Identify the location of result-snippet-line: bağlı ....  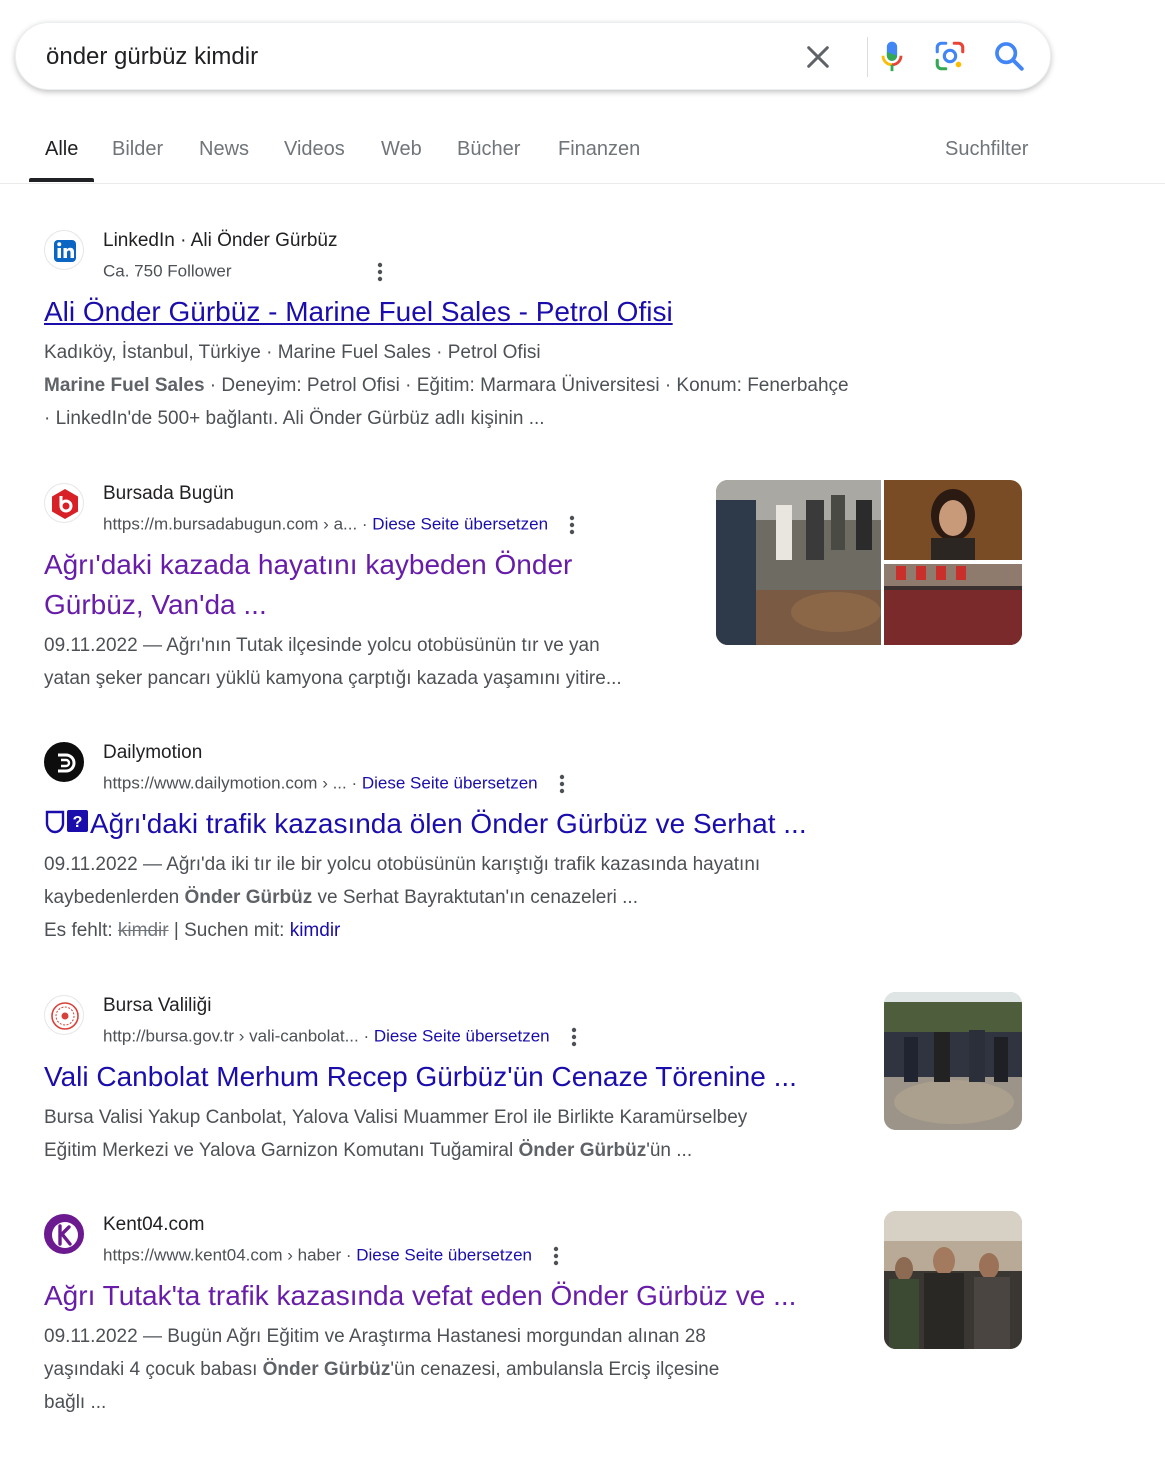
(75, 1402).